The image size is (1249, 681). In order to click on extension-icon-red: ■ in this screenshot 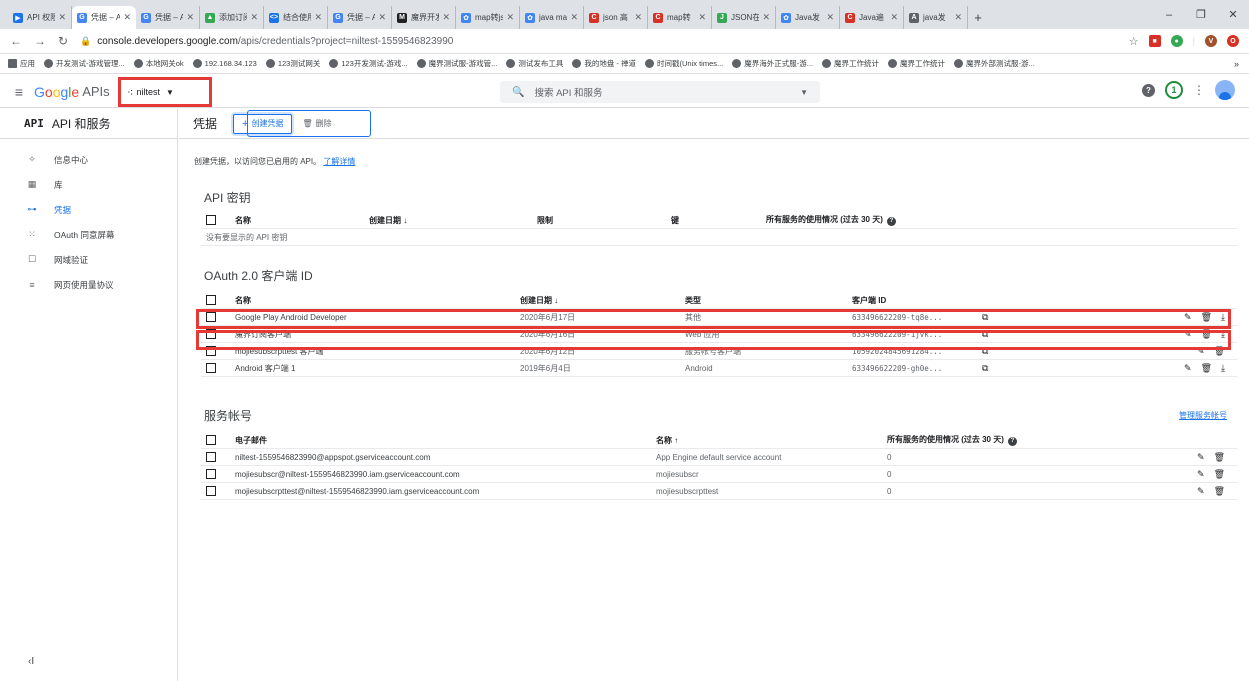, I will do `click(1154, 41)`.